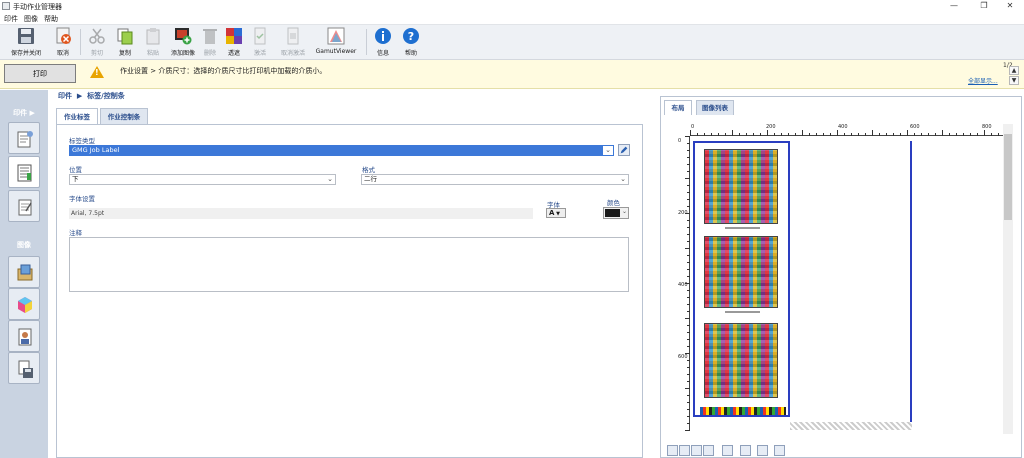 This screenshot has width=1024, height=458. What do you see at coordinates (293, 36) in the screenshot?
I see `deactivate-icon` at bounding box center [293, 36].